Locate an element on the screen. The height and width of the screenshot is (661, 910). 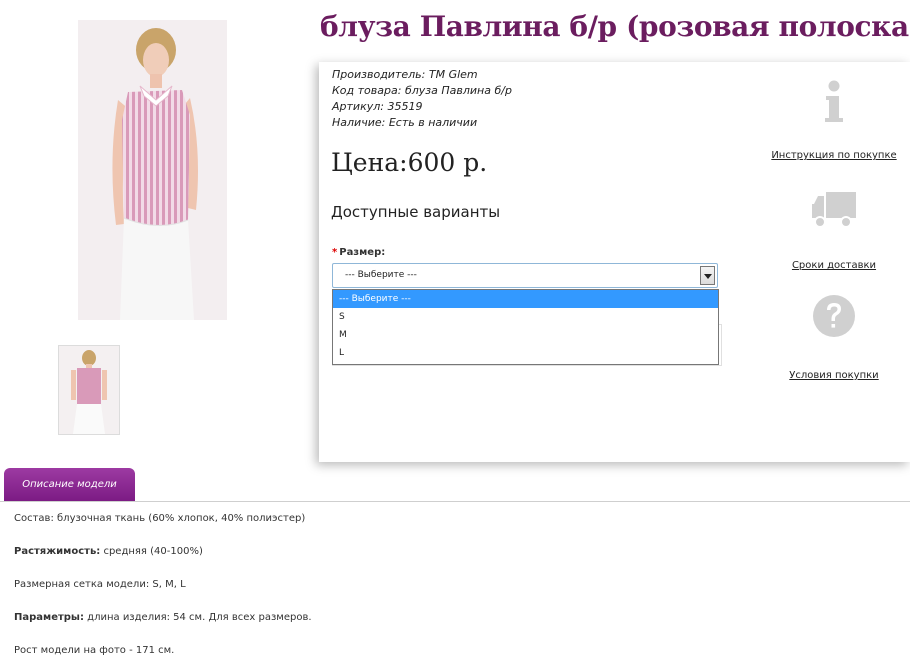
product-price: Цена:600 р. is located at coordinates (409, 162).